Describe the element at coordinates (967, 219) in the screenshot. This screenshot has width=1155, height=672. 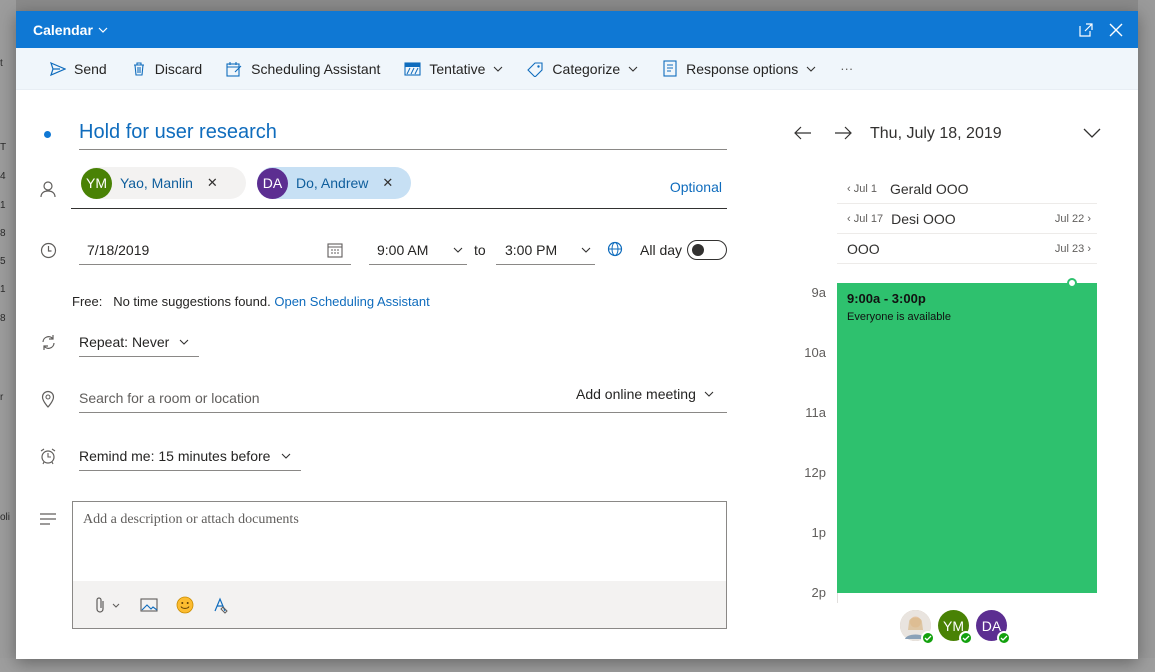
I see `all-day-event: ‹ Jul 17 Desi OOO Jul 22 ›` at that location.